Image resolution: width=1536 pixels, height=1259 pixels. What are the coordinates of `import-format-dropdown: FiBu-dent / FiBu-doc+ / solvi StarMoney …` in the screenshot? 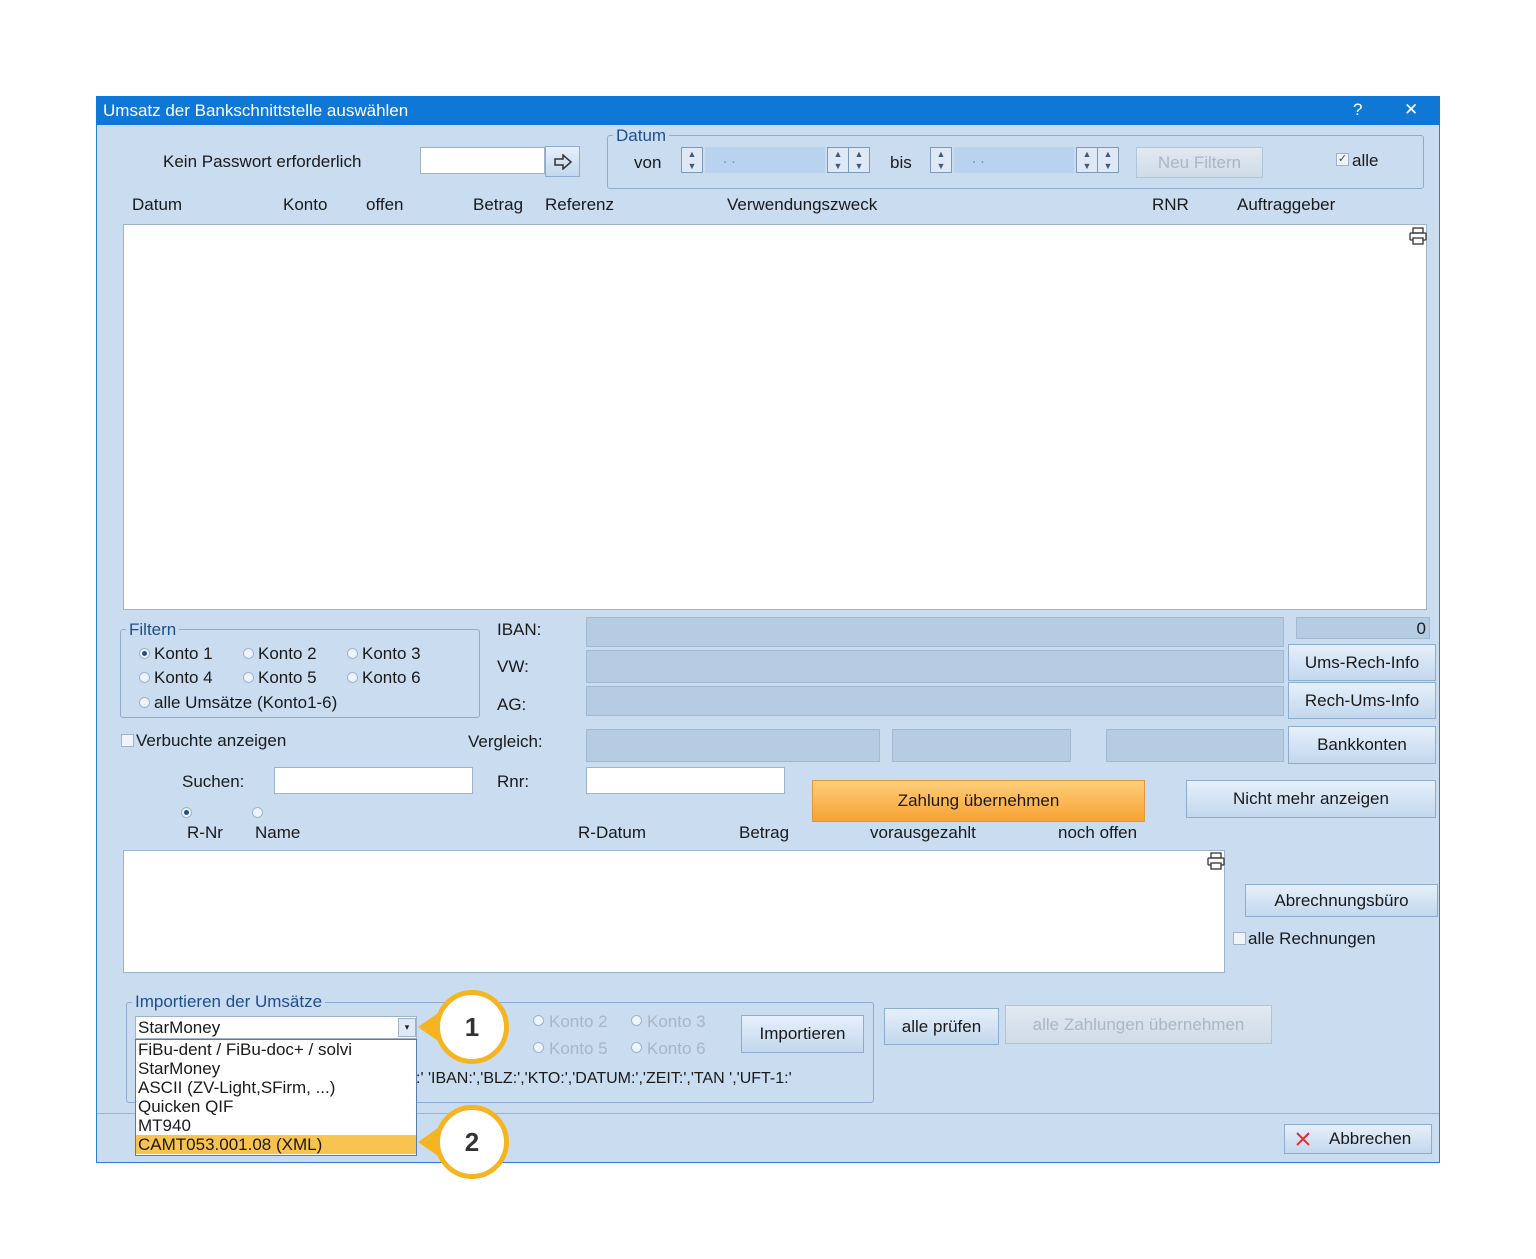 It's located at (276, 1097).